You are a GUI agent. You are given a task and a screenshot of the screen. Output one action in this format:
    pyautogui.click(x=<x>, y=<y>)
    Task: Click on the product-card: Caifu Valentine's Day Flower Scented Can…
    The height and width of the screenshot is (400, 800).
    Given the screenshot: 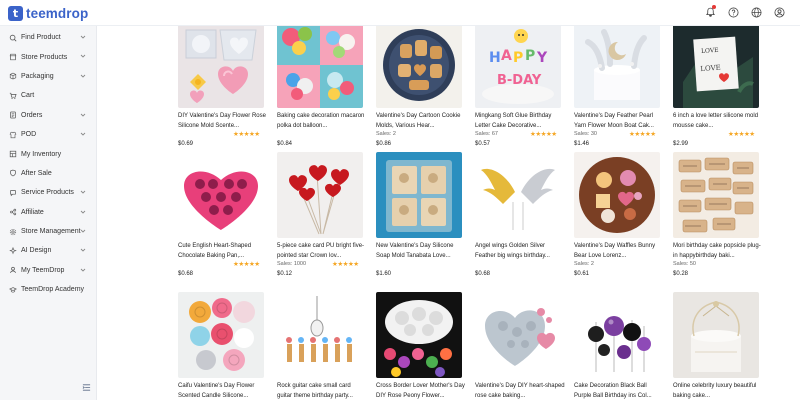 What is the action you would take?
    pyautogui.click(x=223, y=346)
    